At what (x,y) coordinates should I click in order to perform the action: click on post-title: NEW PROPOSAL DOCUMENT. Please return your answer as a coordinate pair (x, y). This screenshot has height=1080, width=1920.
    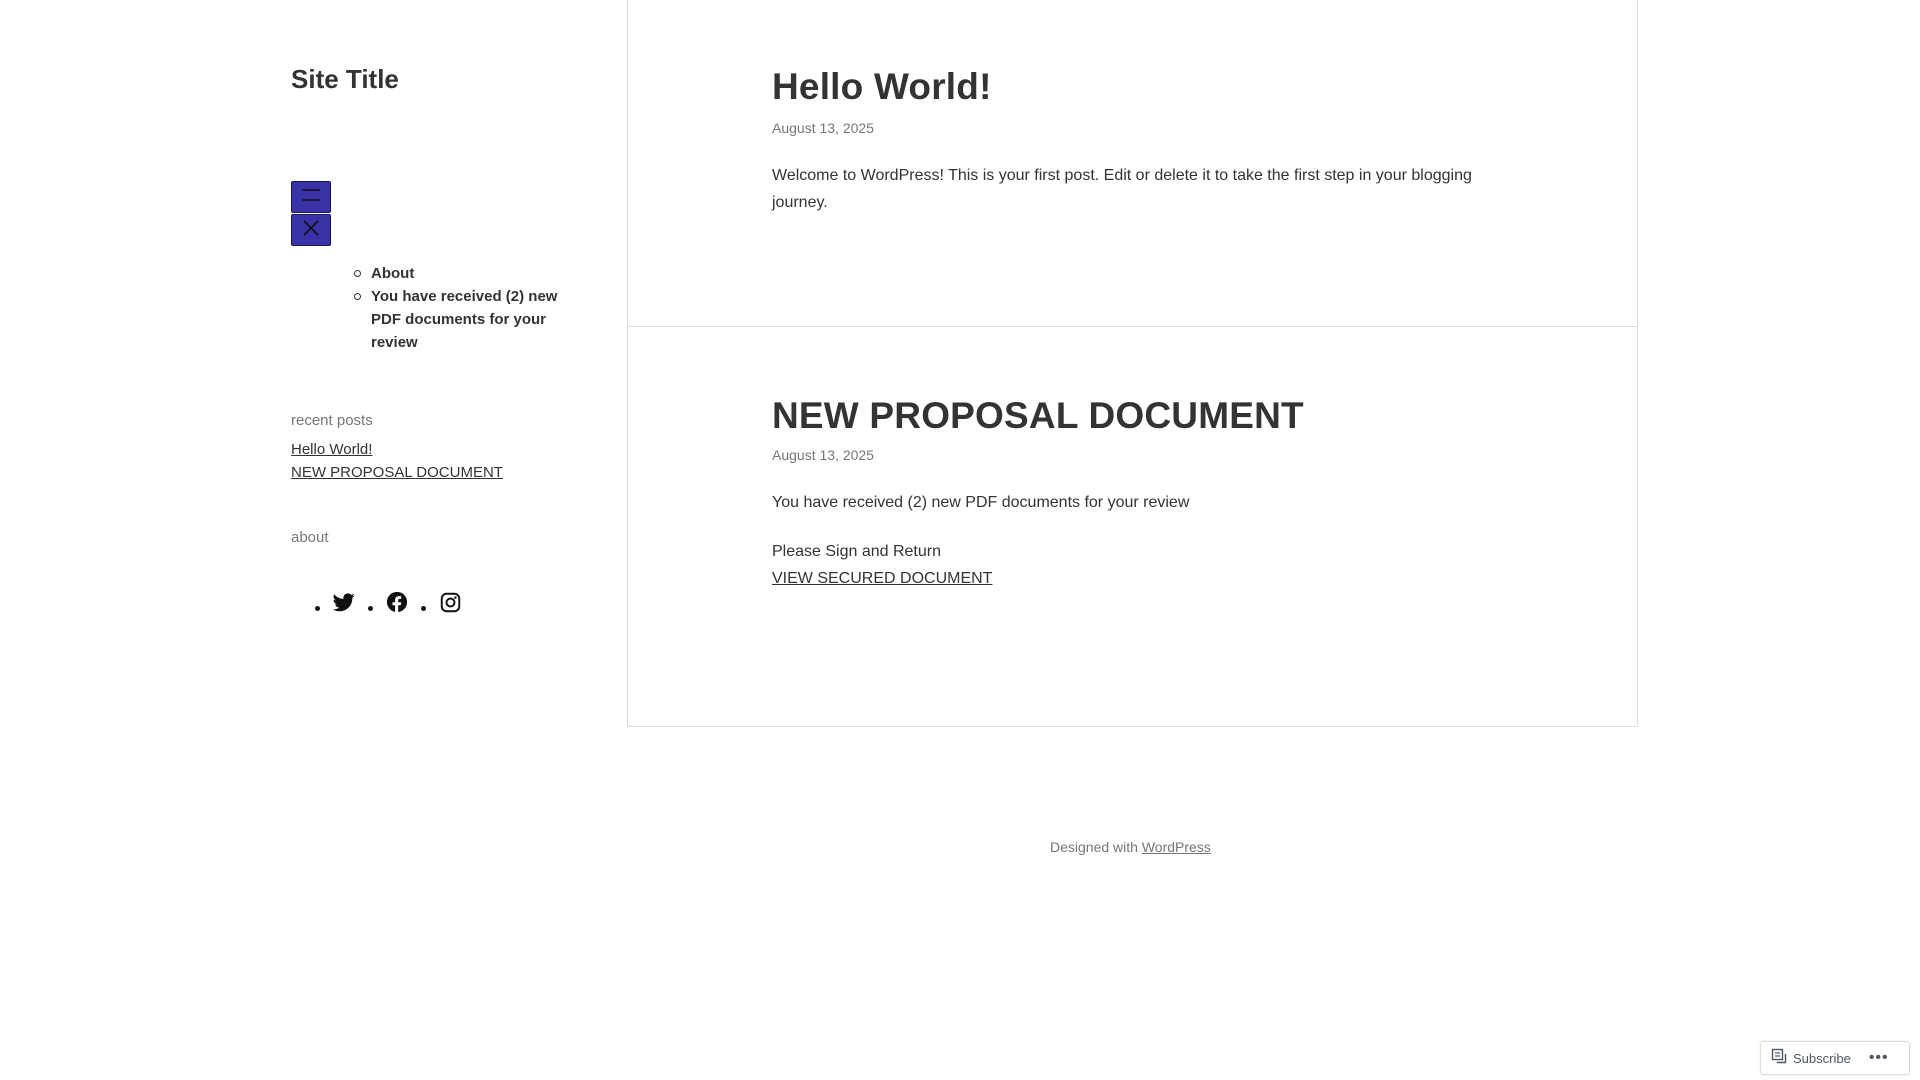
    Looking at the image, I should click on (1038, 416).